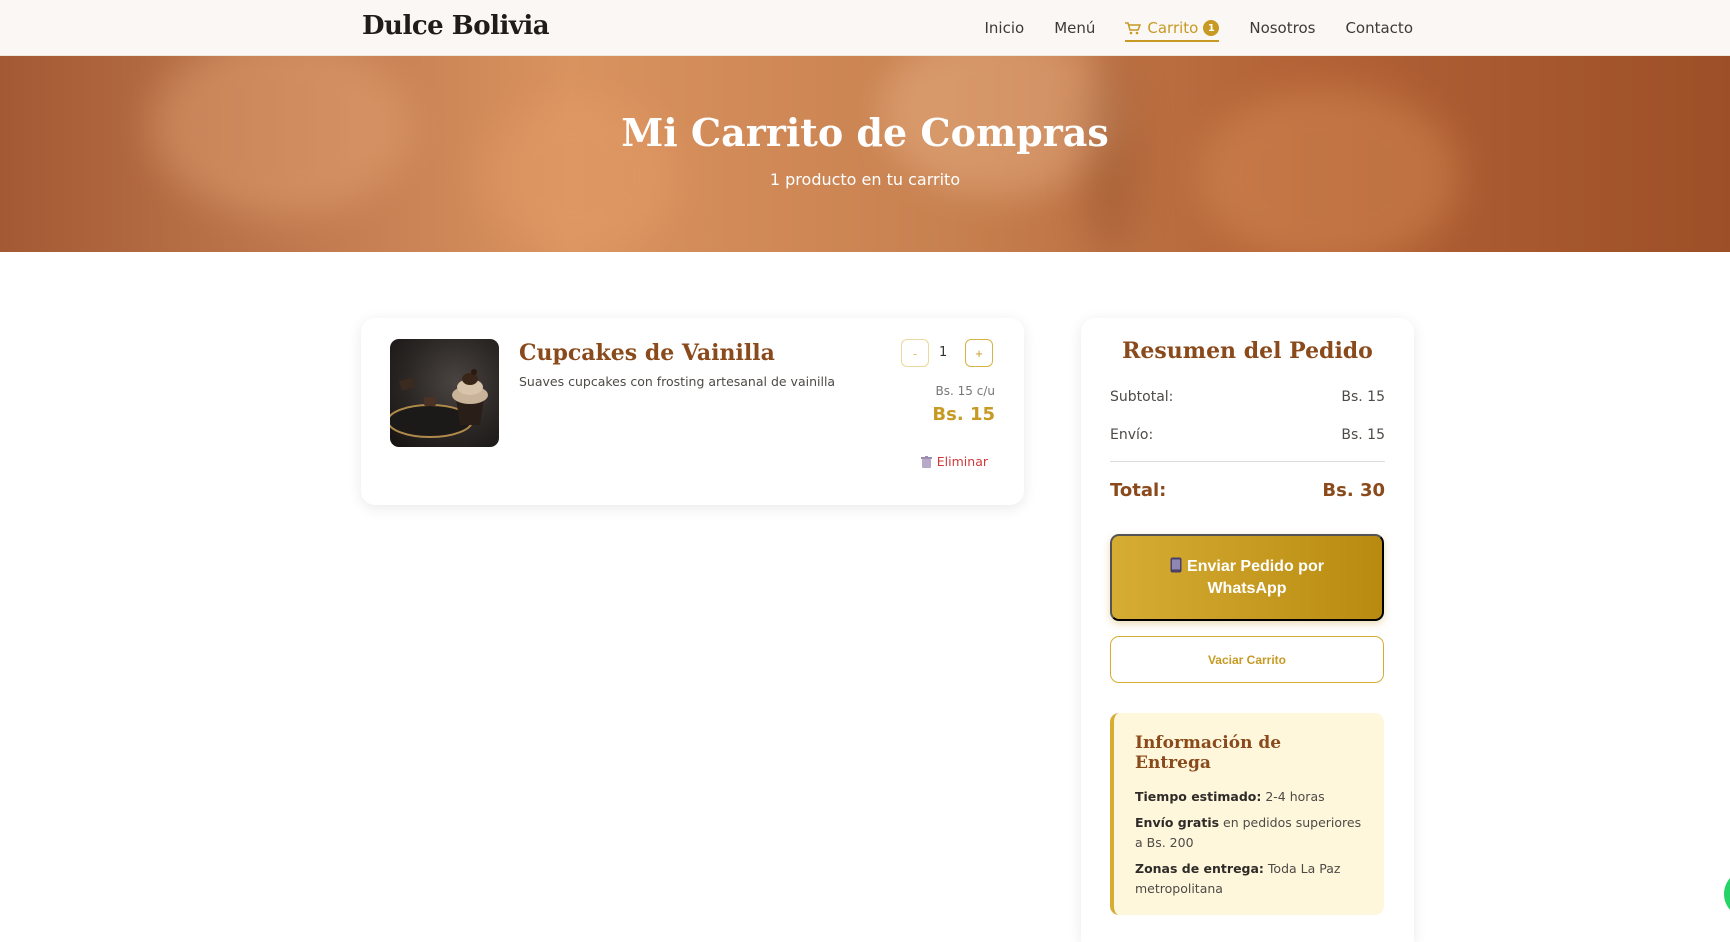 The height and width of the screenshot is (942, 1730). I want to click on nav-link-inicio: Inicio, so click(1004, 28).